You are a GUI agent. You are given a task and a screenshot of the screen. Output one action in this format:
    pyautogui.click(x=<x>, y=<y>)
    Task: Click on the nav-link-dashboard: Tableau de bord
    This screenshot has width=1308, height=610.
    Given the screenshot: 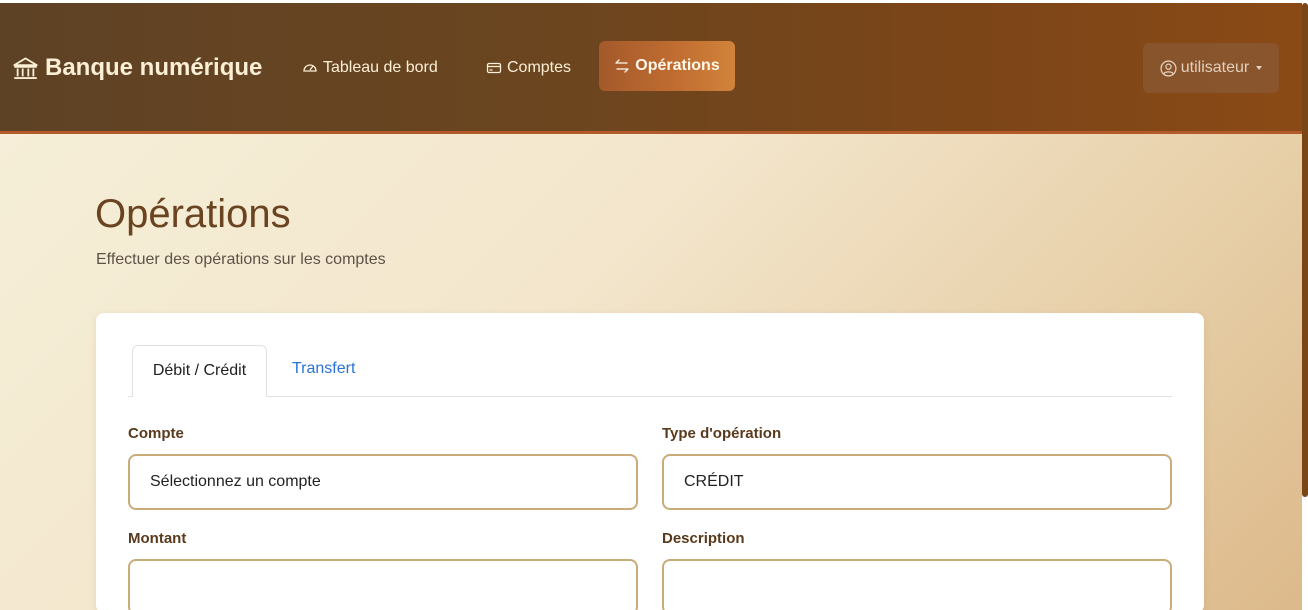 What is the action you would take?
    pyautogui.click(x=370, y=68)
    